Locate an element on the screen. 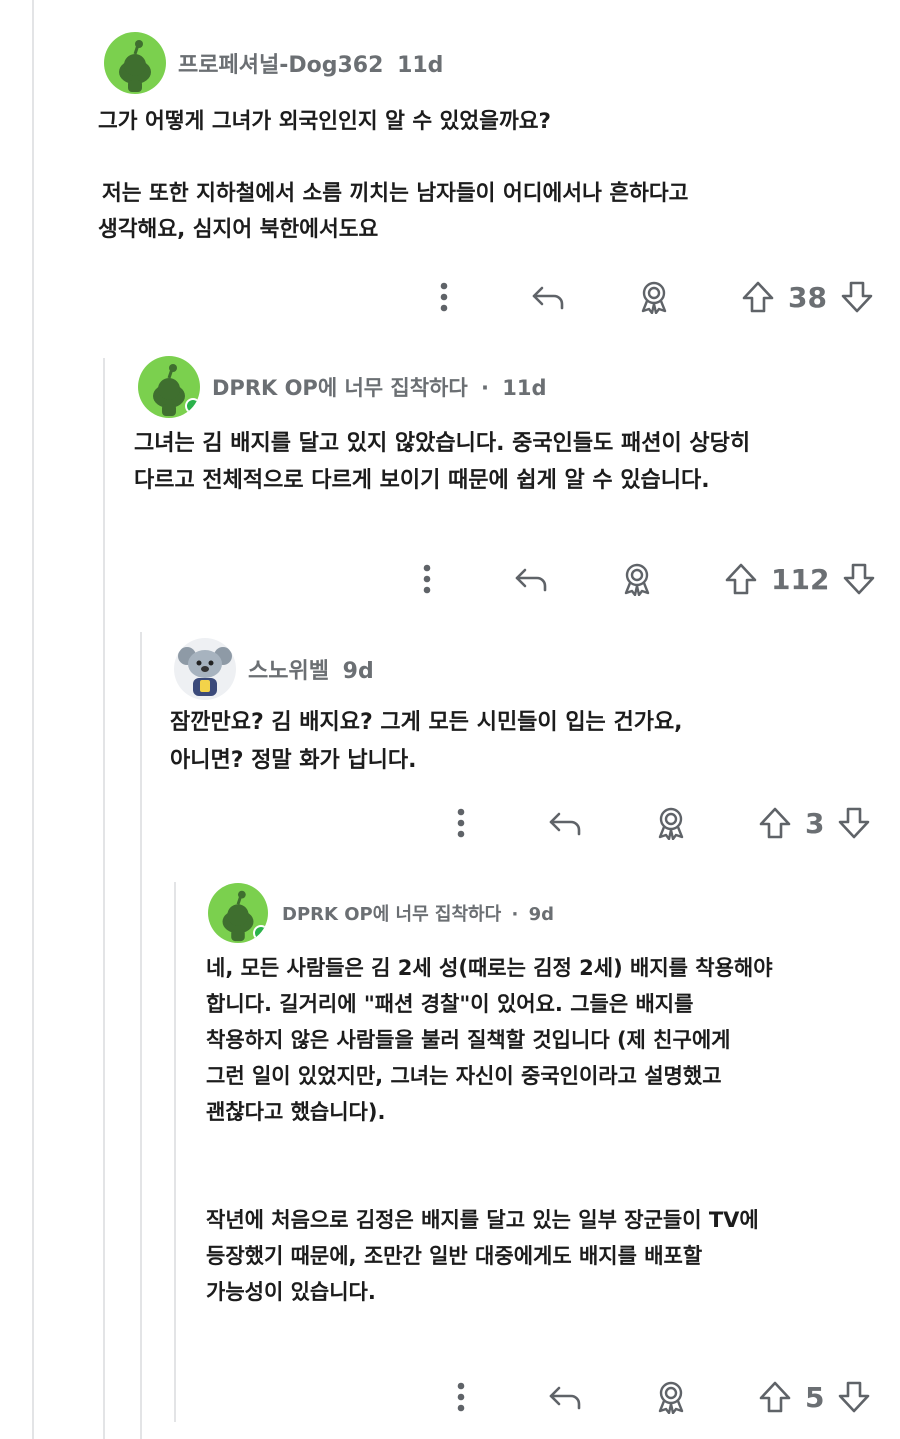 The width and height of the screenshot is (900, 1439). comment-actions: 38 is located at coordinates (650, 297).